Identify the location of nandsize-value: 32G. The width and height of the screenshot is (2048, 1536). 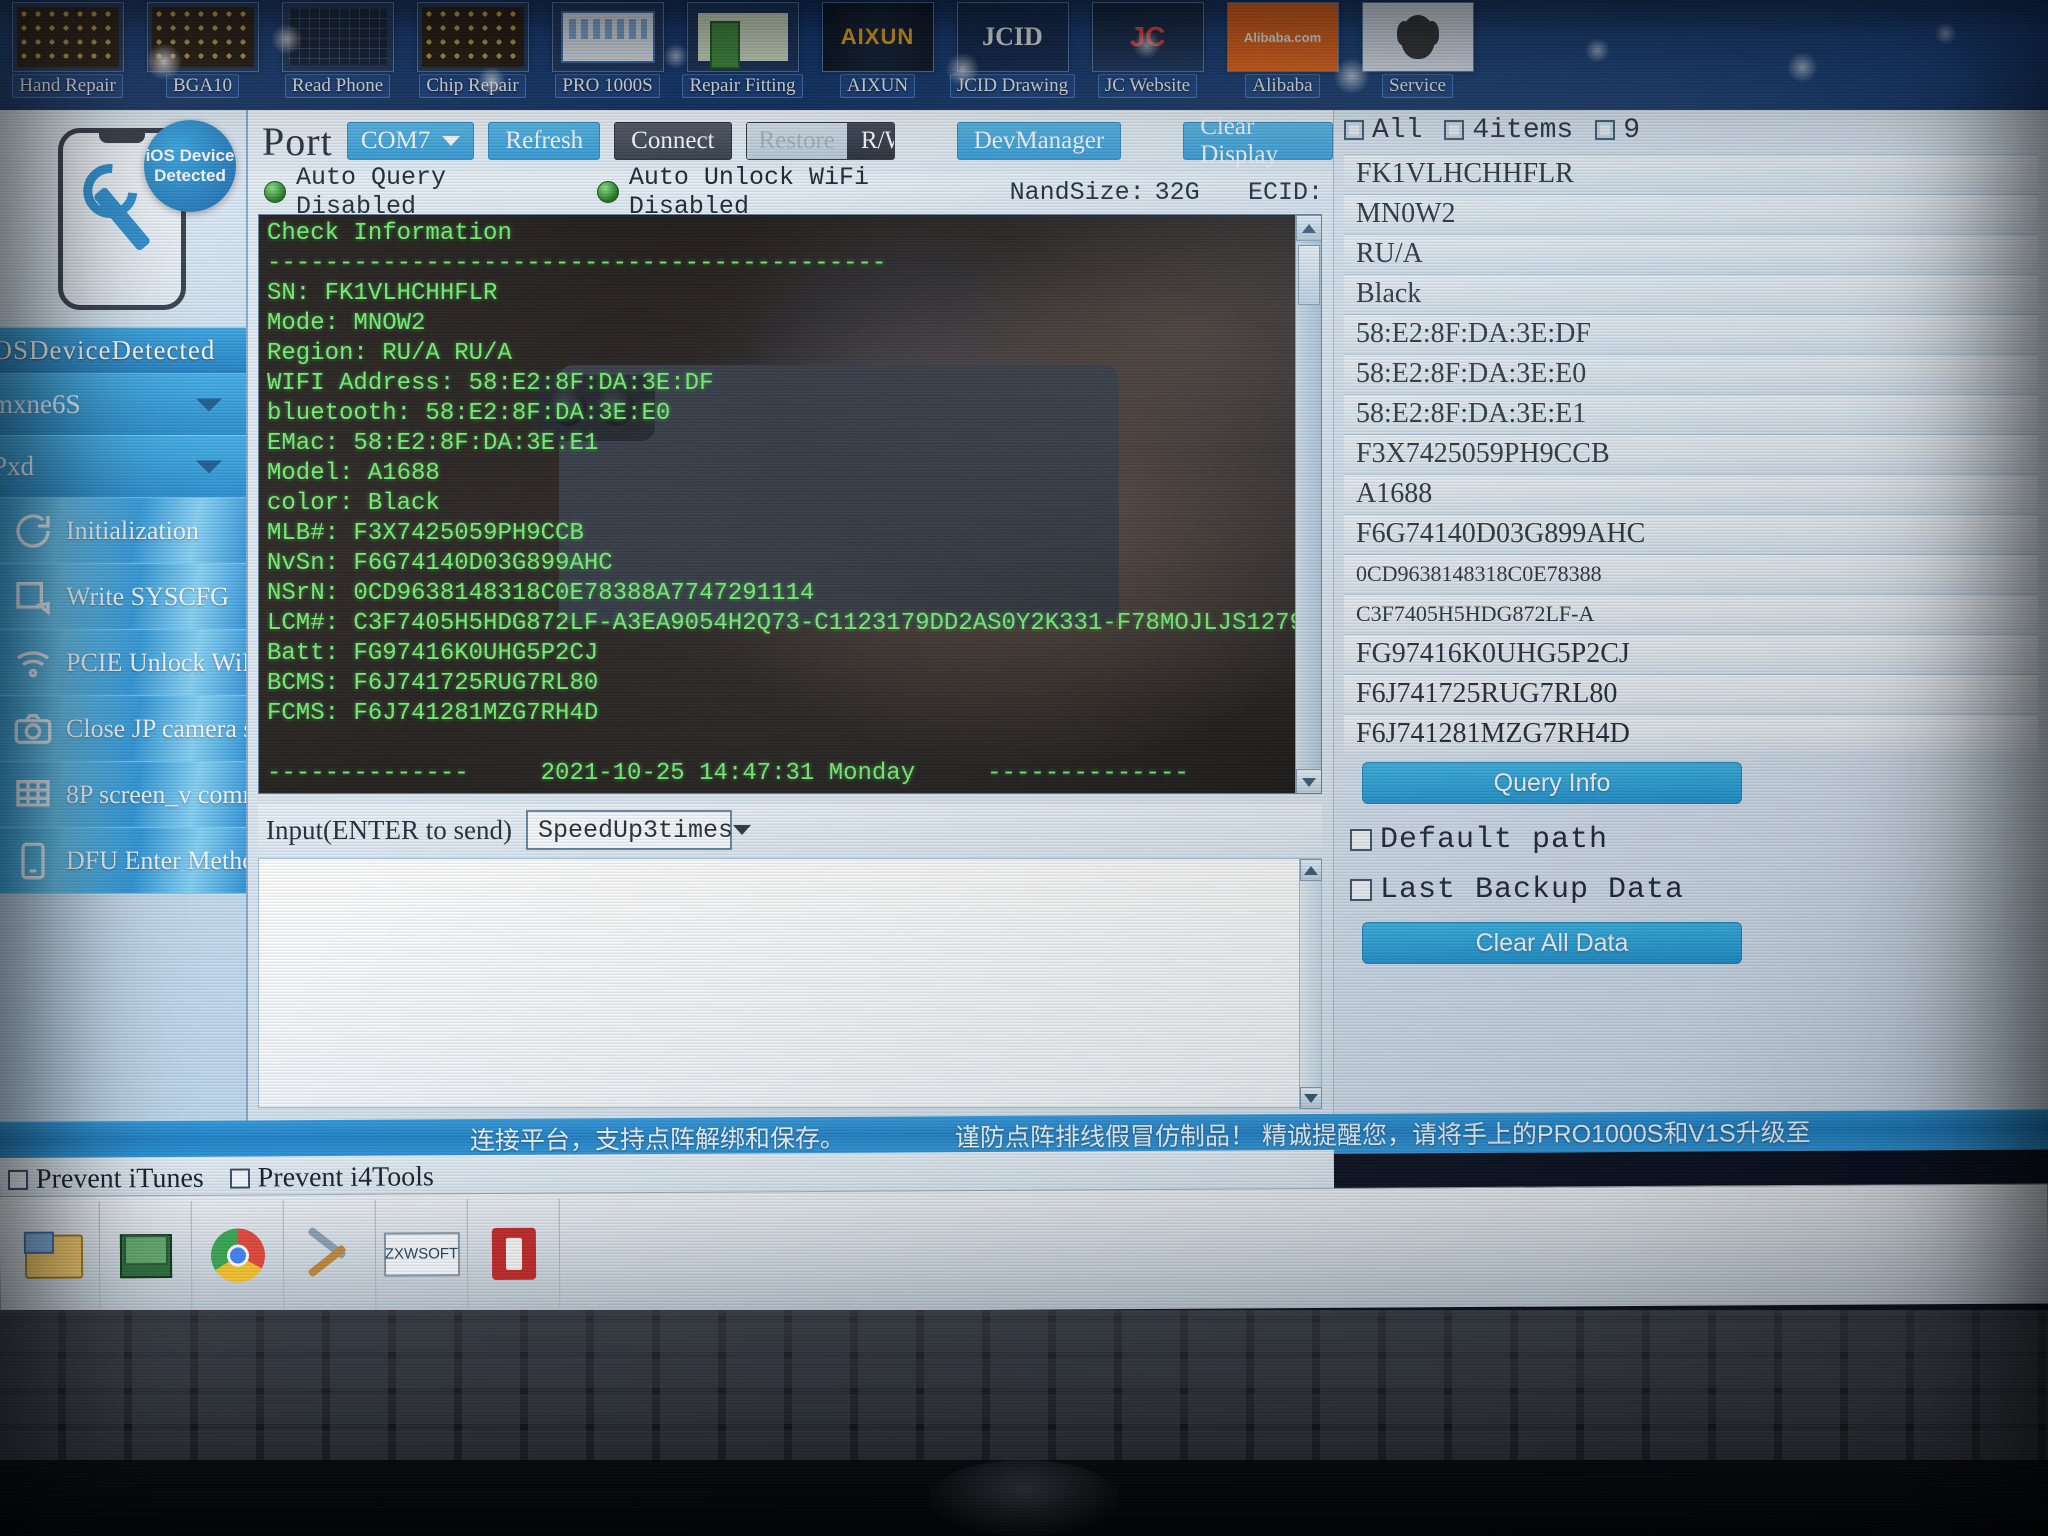
(1177, 192).